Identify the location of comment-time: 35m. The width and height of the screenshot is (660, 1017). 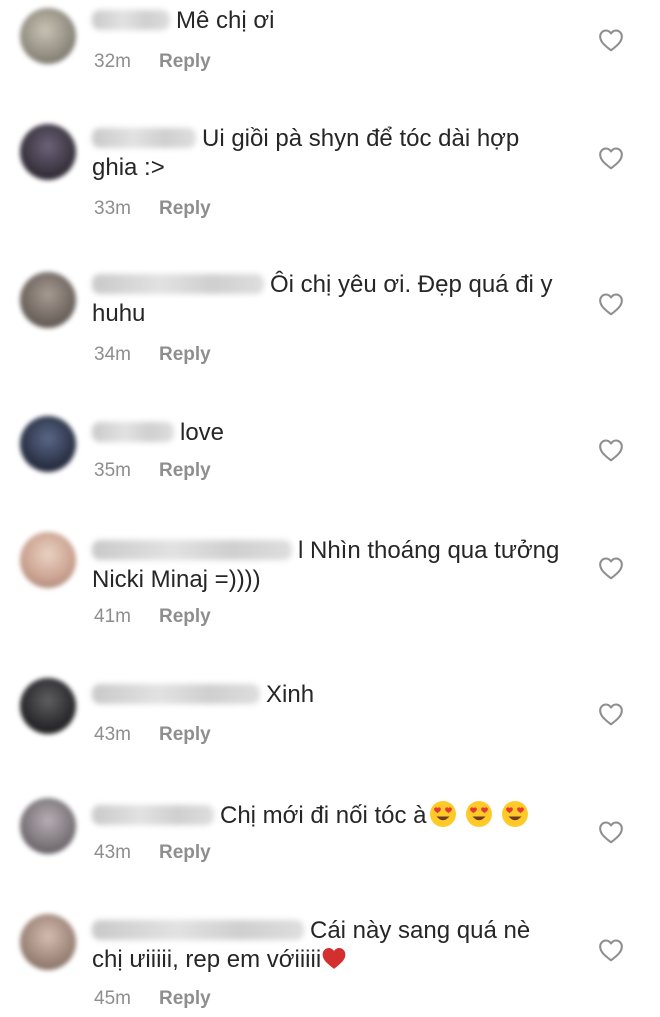
(112, 470).